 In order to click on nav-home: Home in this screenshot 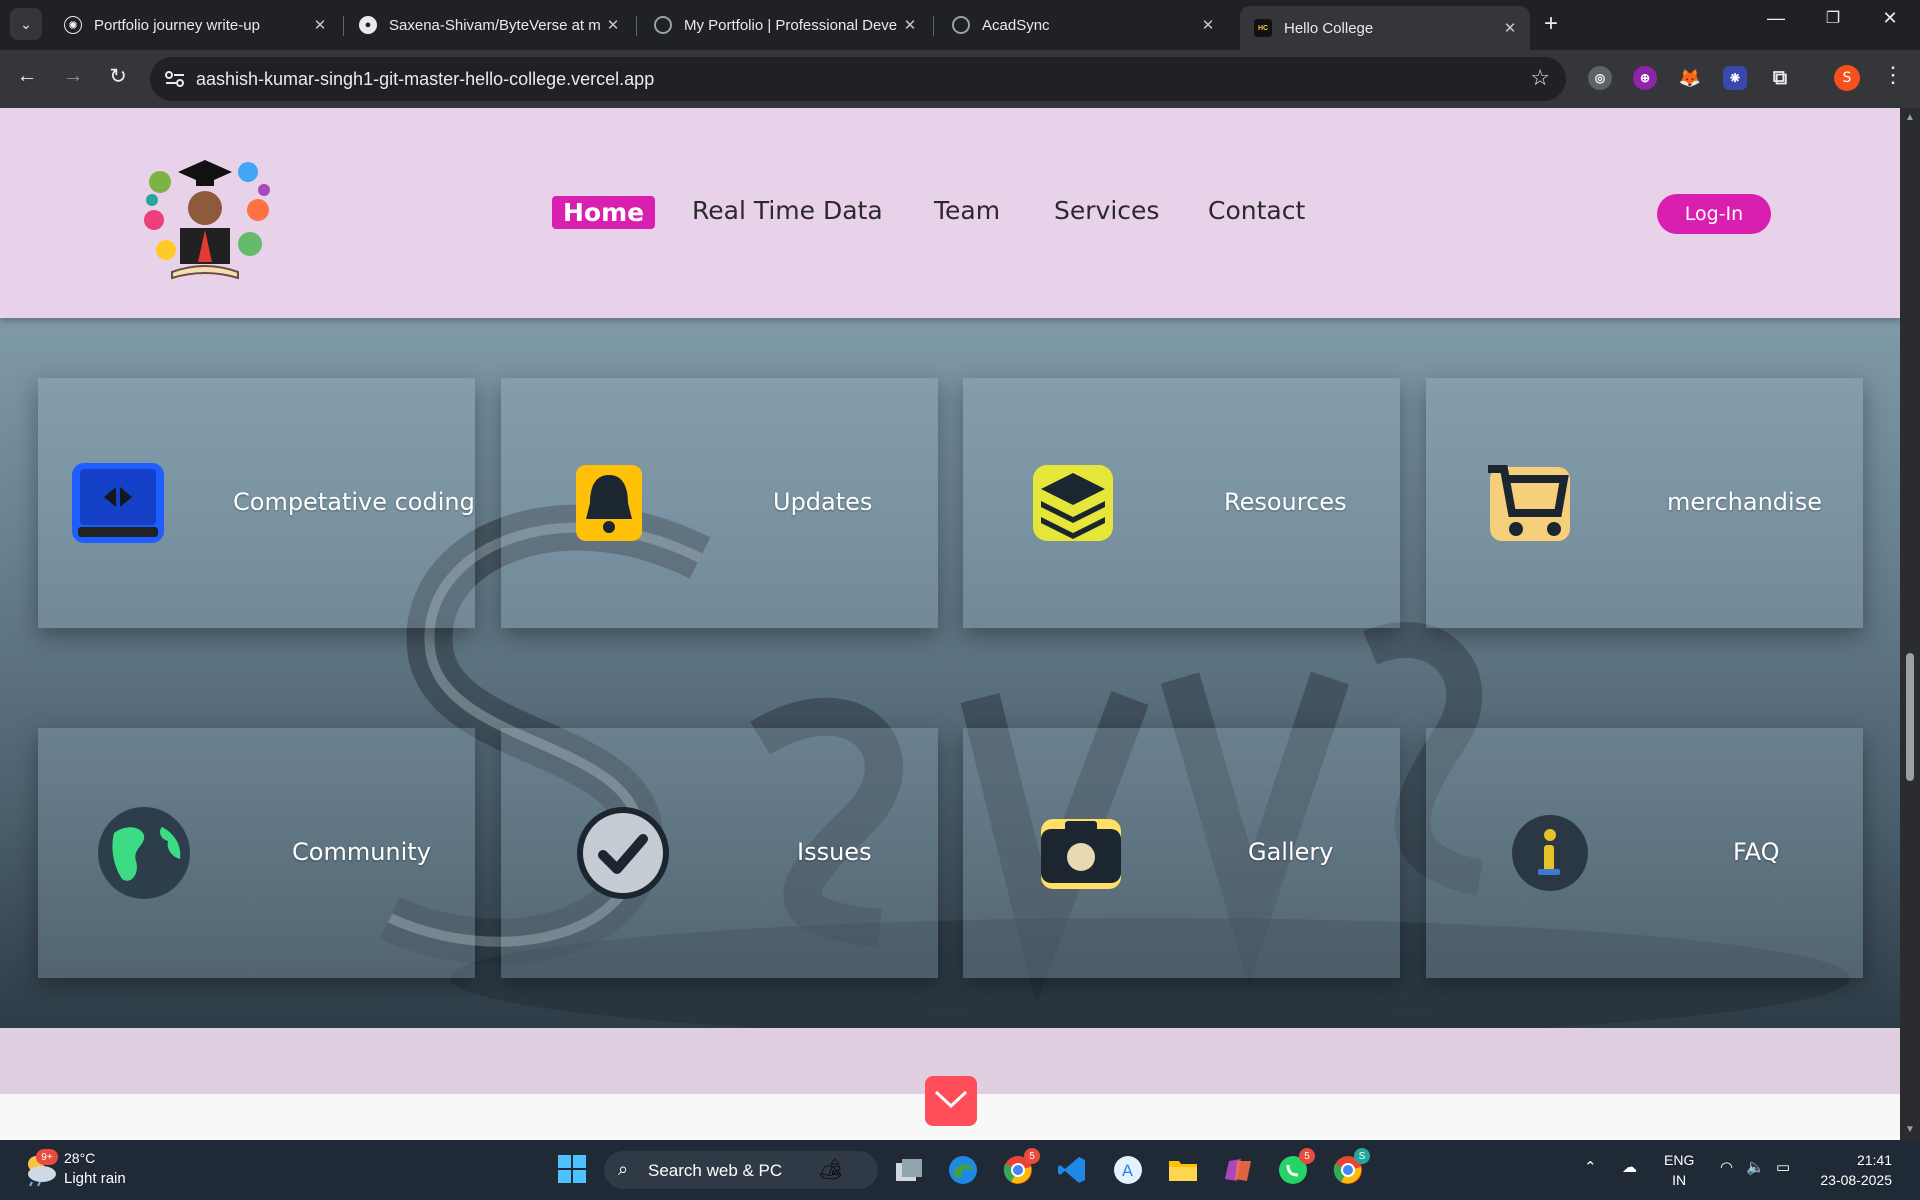, I will do `click(604, 212)`.